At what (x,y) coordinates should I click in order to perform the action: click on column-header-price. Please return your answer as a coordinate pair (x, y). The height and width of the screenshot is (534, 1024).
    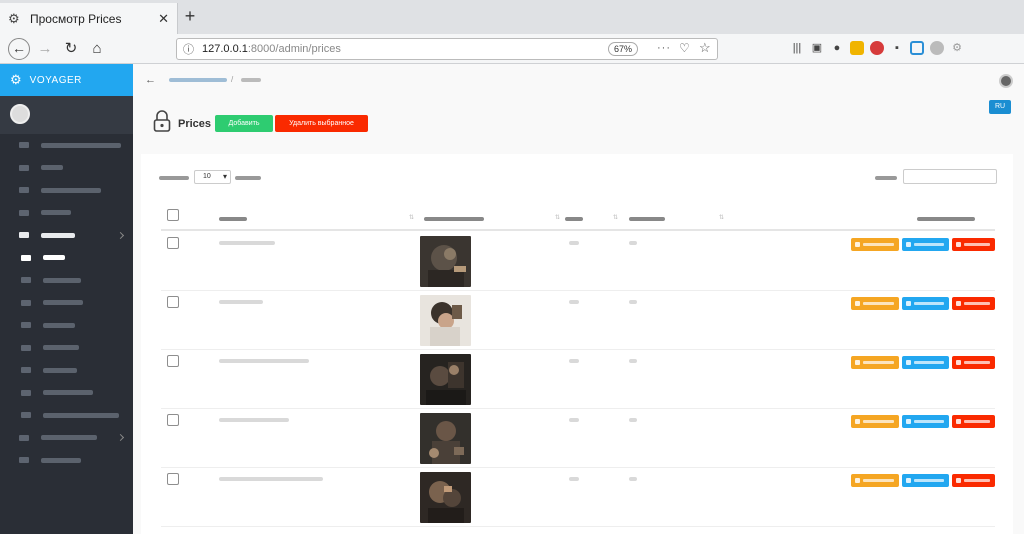
    Looking at the image, I should click on (574, 219).